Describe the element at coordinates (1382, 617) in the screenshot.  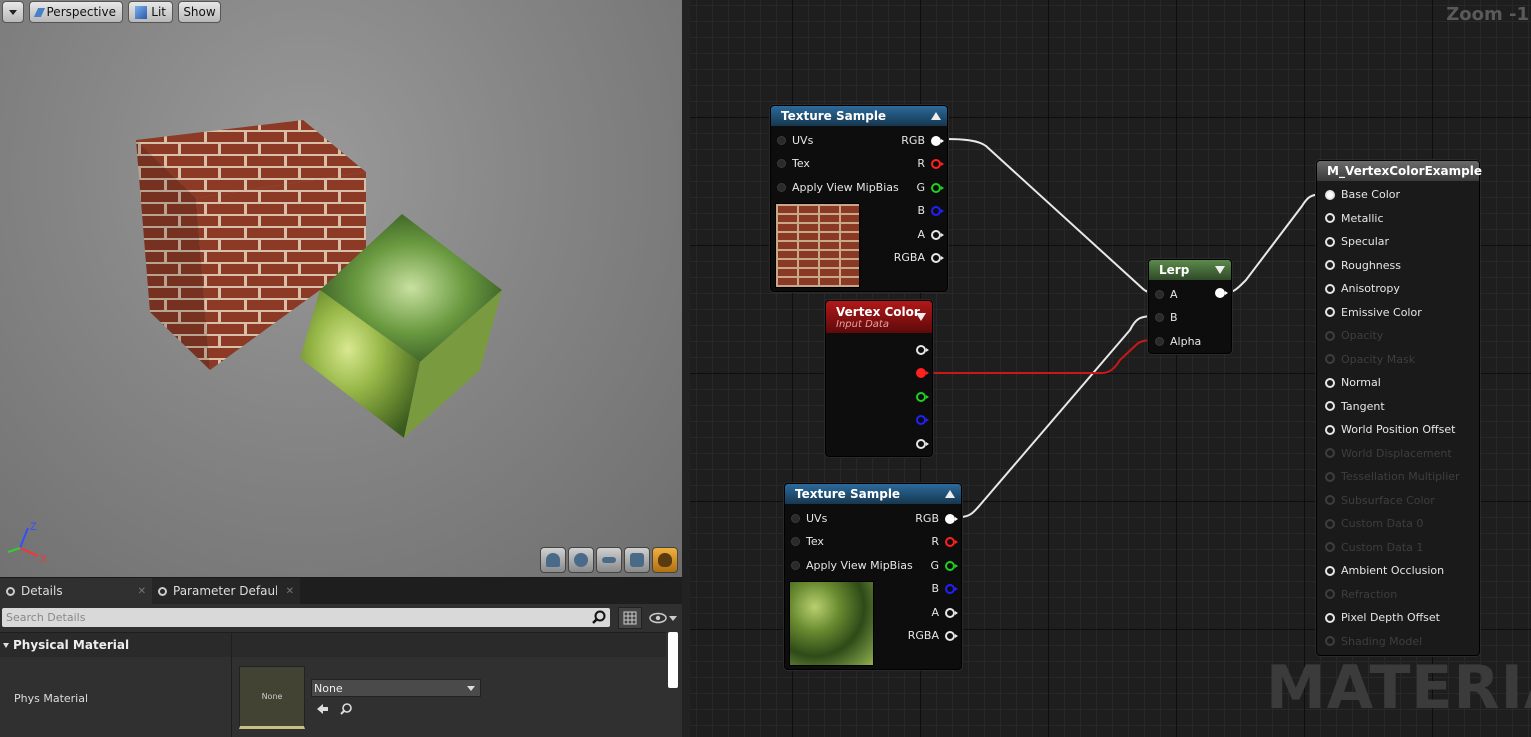
I see `material-input-pin: Pixel Depth Offset` at that location.